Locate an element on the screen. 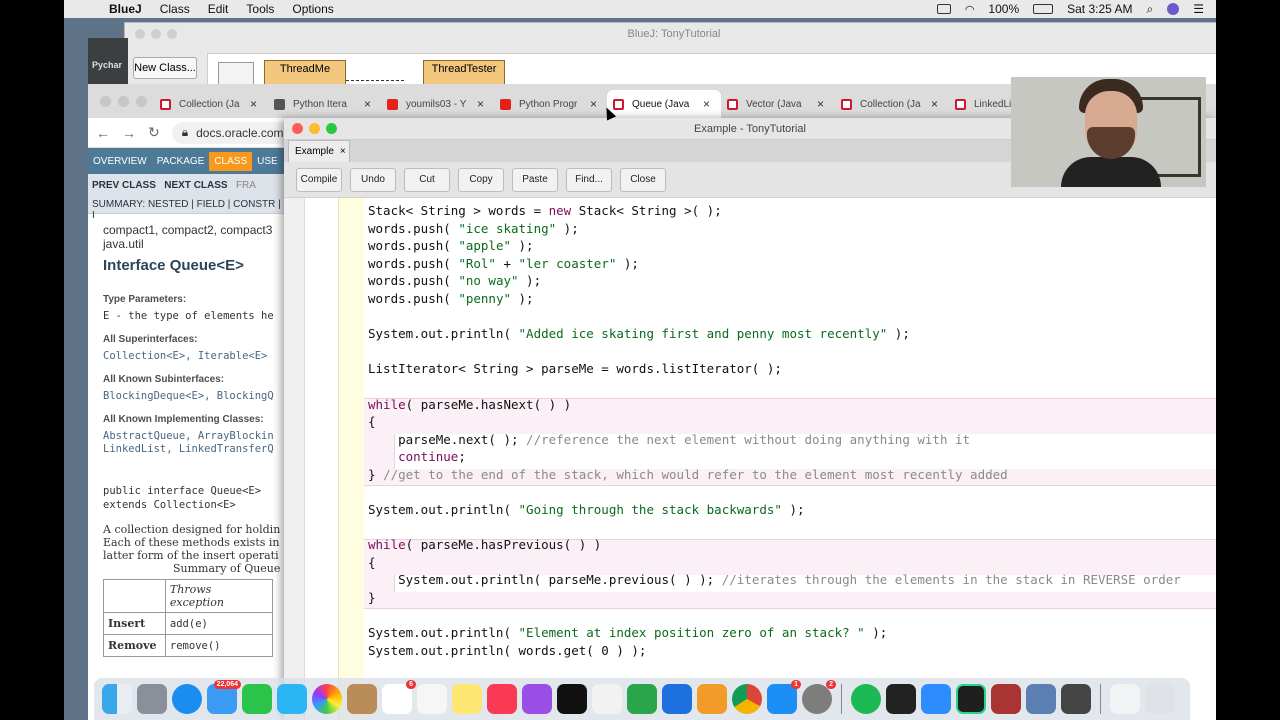  clapperboard-icon is located at coordinates (1076, 699).